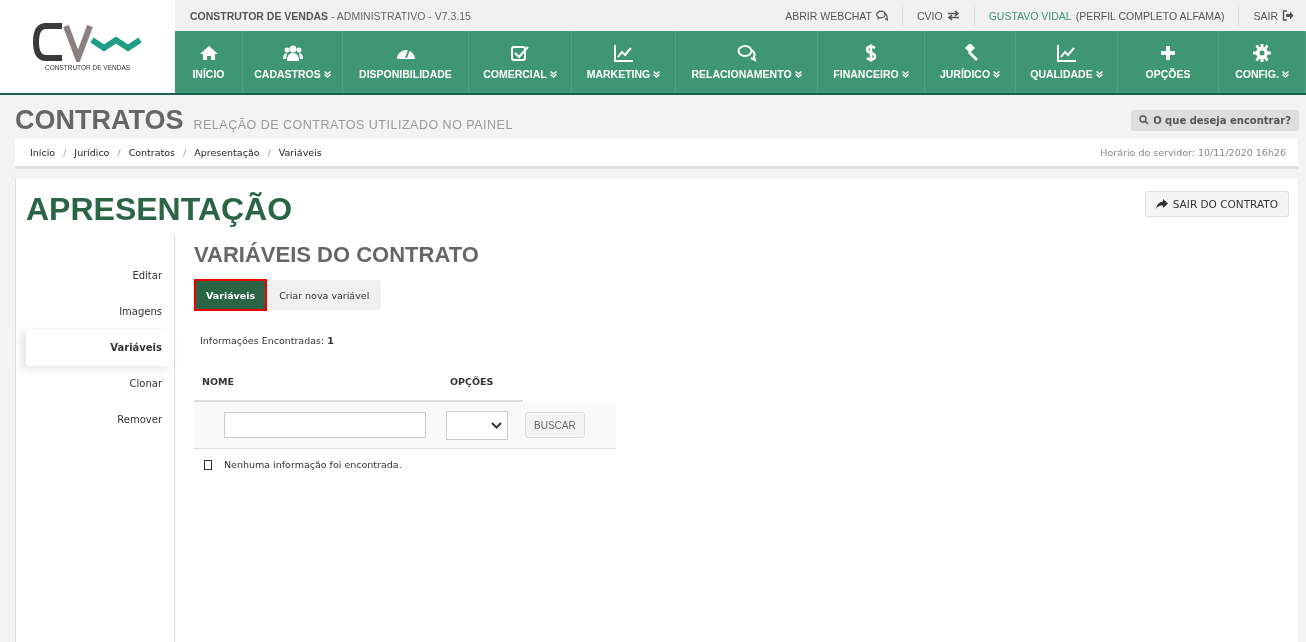 The image size is (1306, 642). Describe the element at coordinates (99, 120) in the screenshot. I see `page-title: CONTRATOS` at that location.